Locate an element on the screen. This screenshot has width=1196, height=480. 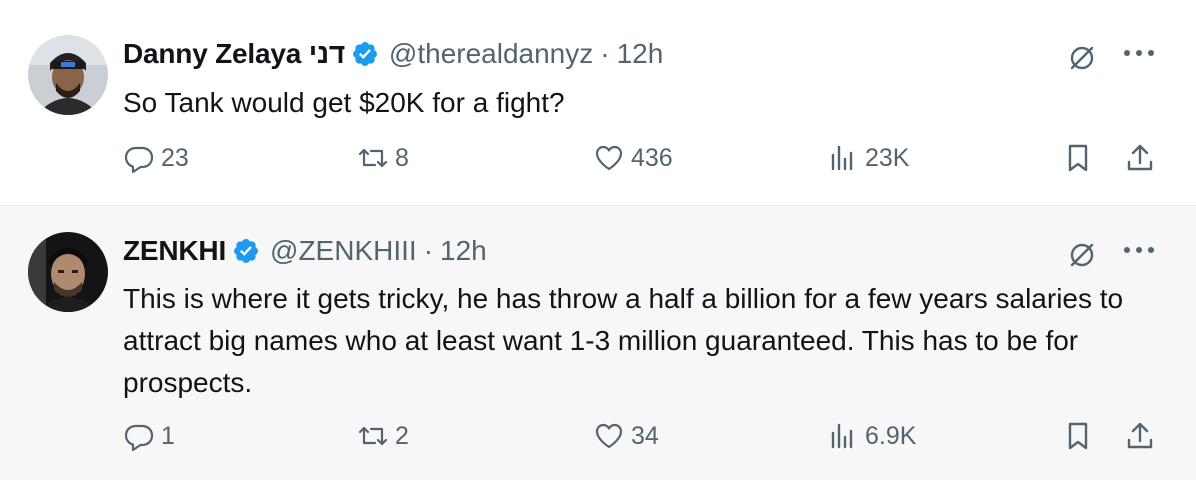
reply-button: 1 is located at coordinates (149, 436).